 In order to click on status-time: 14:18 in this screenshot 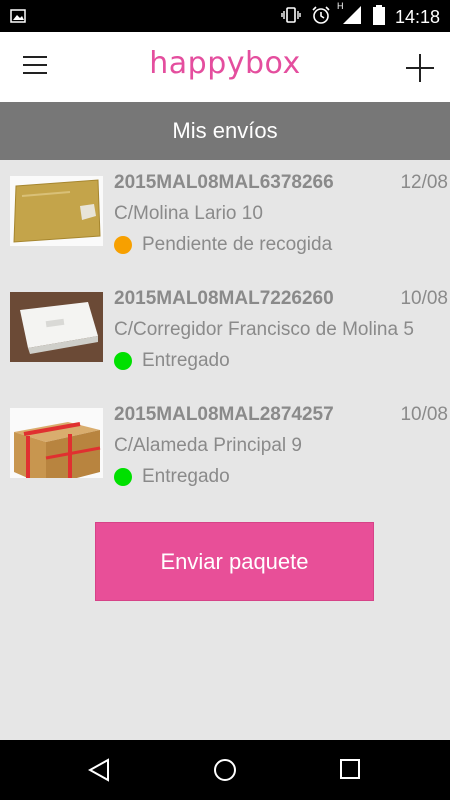, I will do `click(417, 16)`.